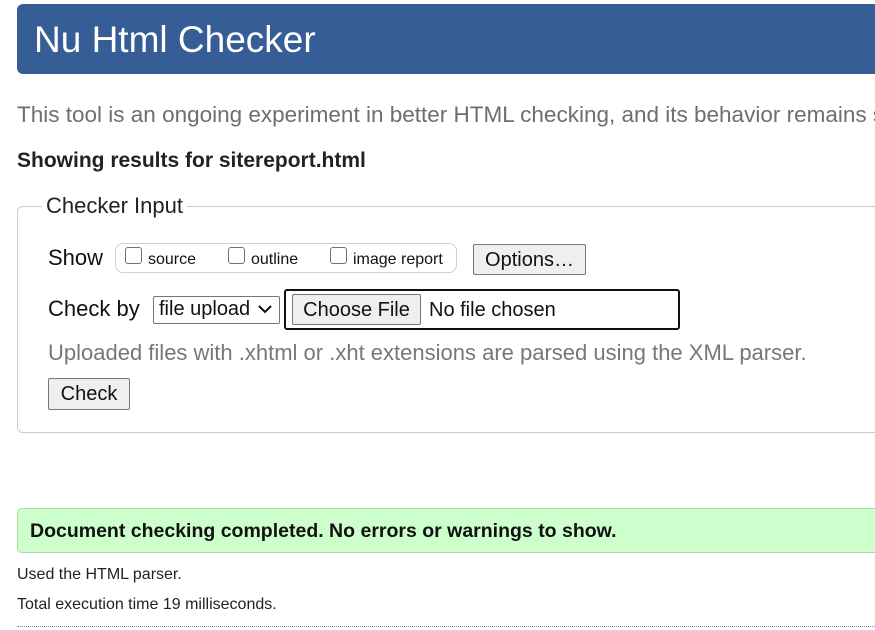  I want to click on divider, so click(446, 626).